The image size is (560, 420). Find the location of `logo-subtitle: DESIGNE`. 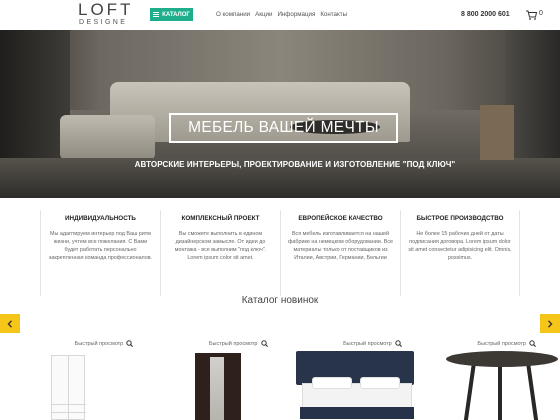

logo-subtitle: DESIGNE is located at coordinates (103, 22).